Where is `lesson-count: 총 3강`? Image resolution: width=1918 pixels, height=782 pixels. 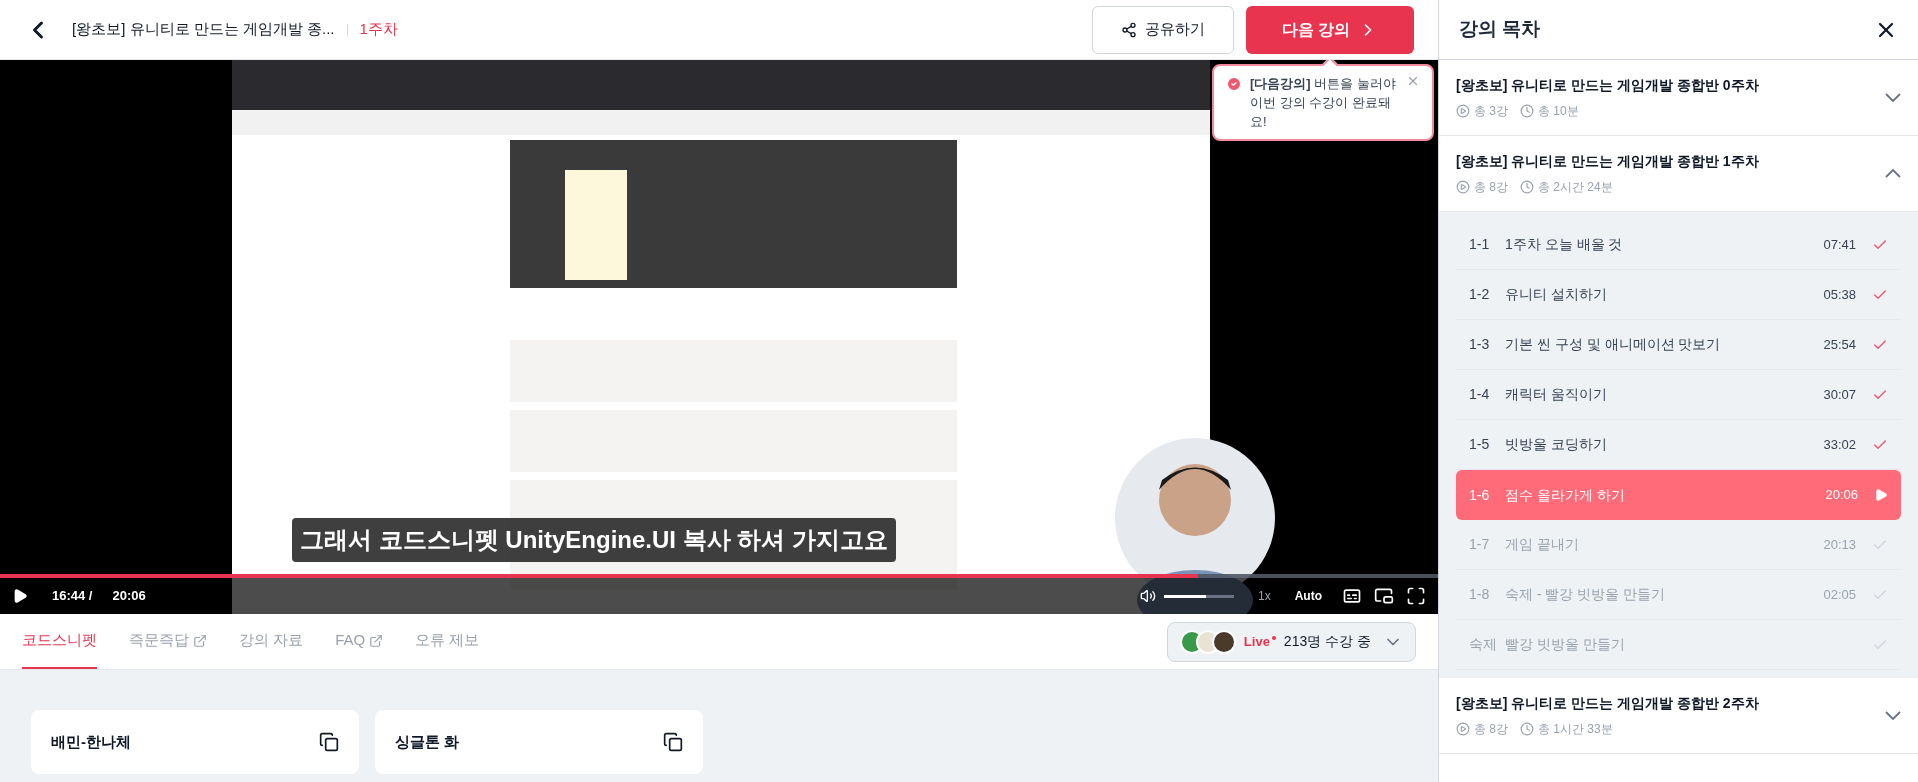
lesson-count: 총 3강 is located at coordinates (1491, 111).